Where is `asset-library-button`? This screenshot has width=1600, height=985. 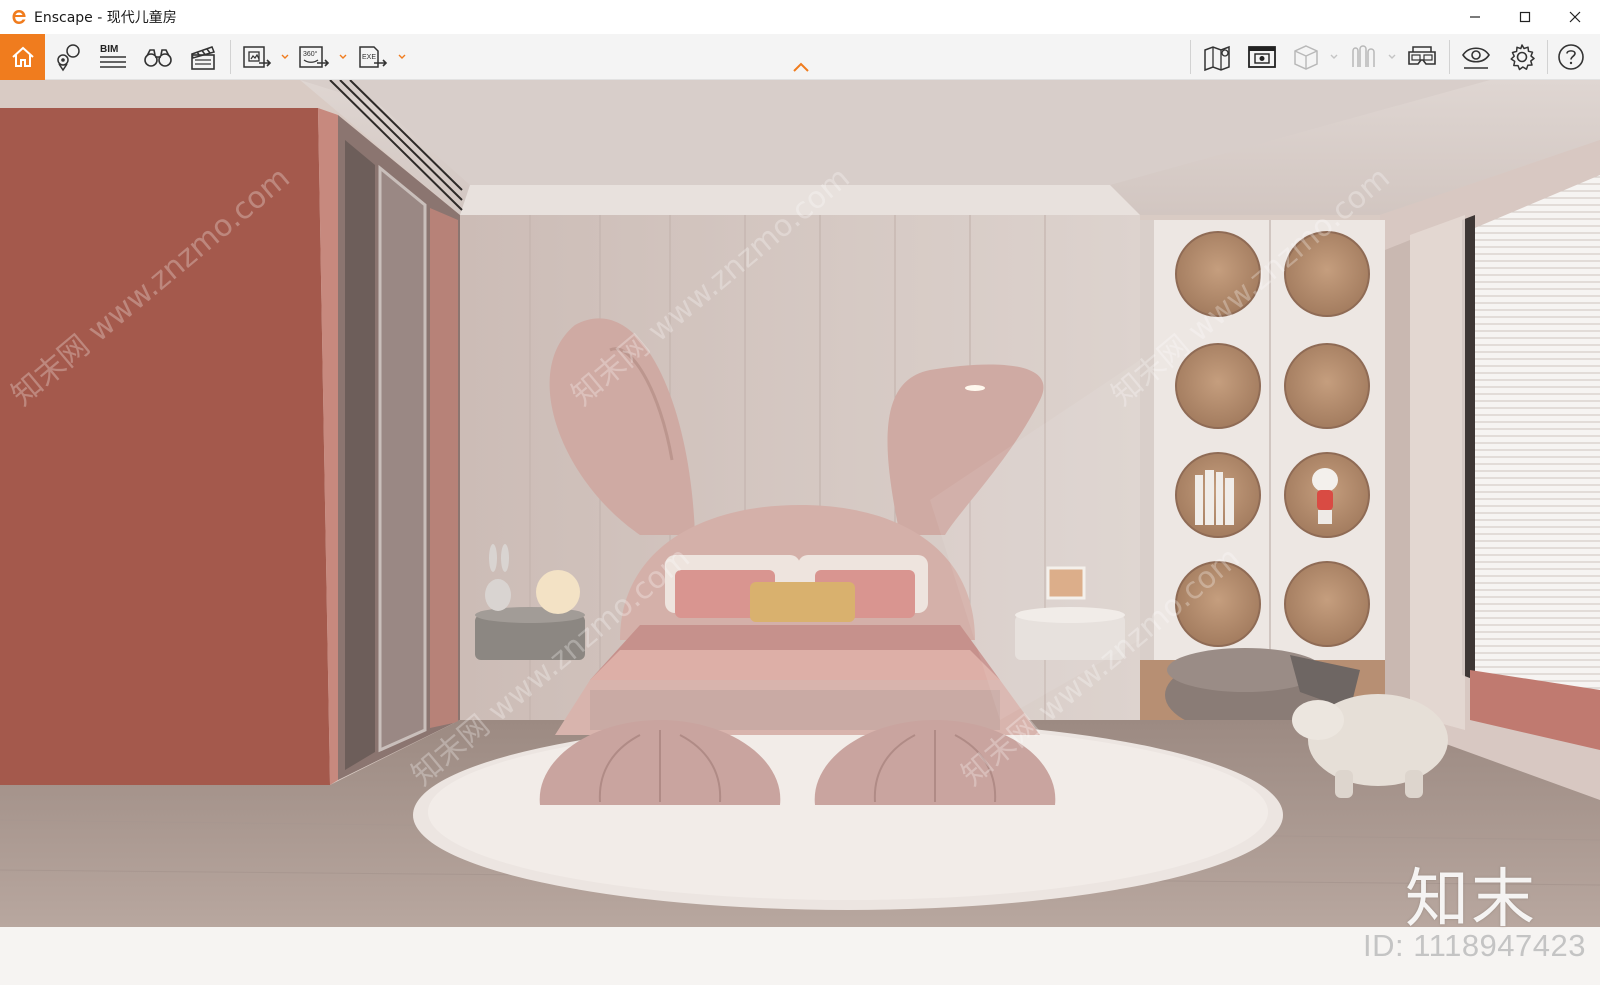 asset-library-button is located at coordinates (1364, 57).